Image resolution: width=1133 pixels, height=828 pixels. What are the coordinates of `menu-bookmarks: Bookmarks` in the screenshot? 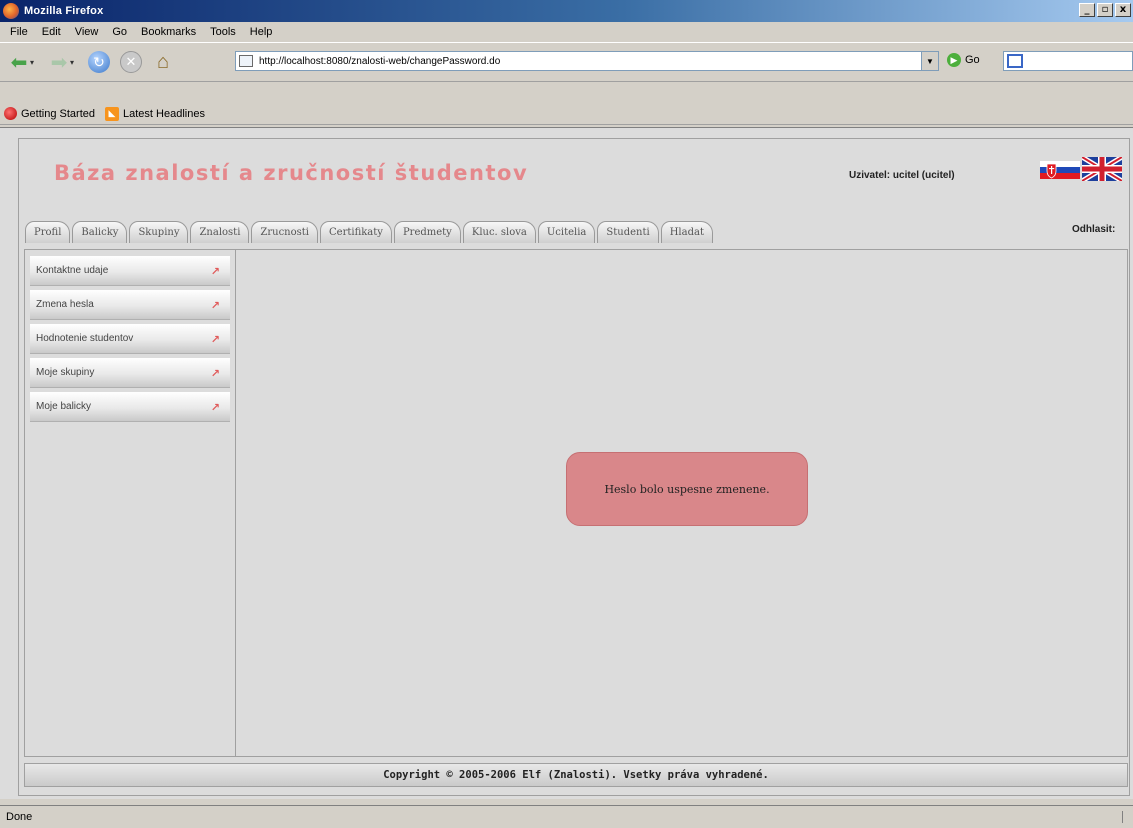 It's located at (168, 32).